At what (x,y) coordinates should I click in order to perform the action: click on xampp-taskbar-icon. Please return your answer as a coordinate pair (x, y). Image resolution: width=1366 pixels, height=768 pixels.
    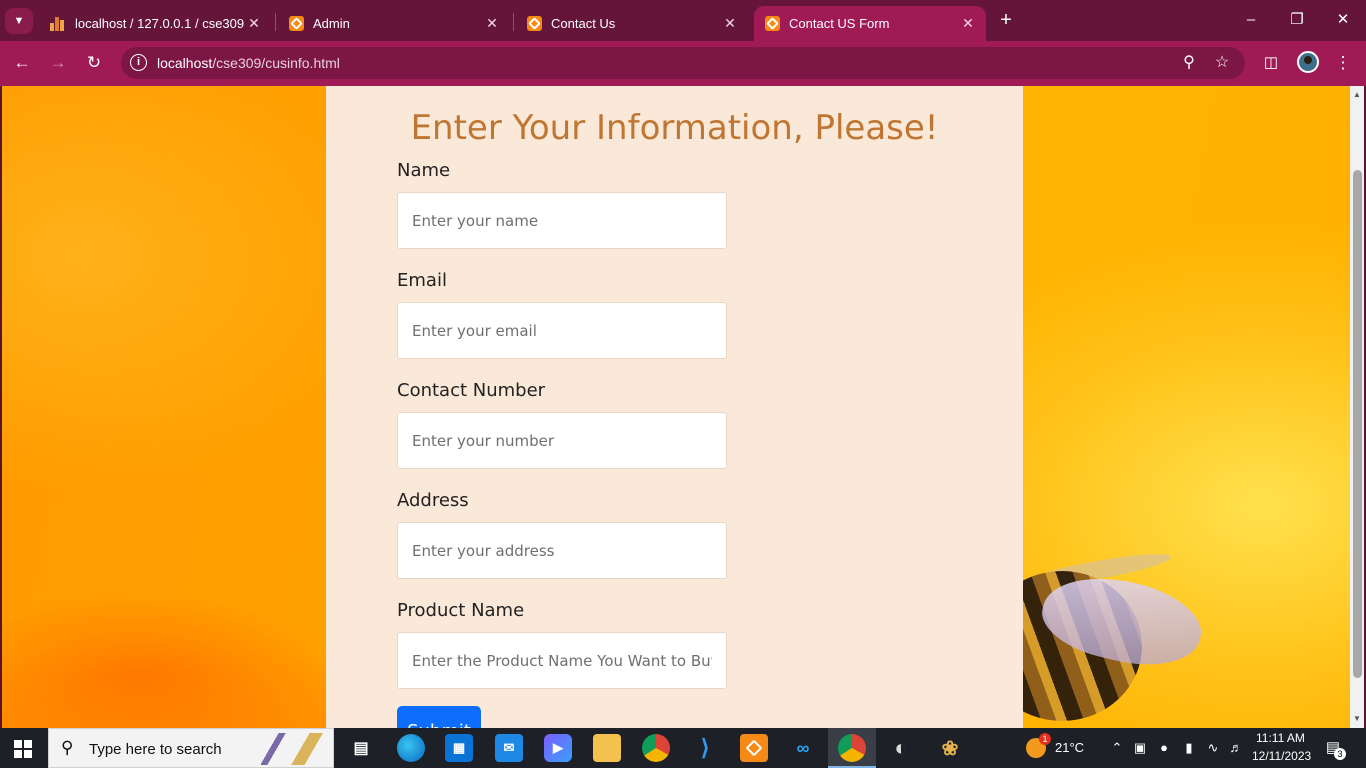
    Looking at the image, I should click on (754, 748).